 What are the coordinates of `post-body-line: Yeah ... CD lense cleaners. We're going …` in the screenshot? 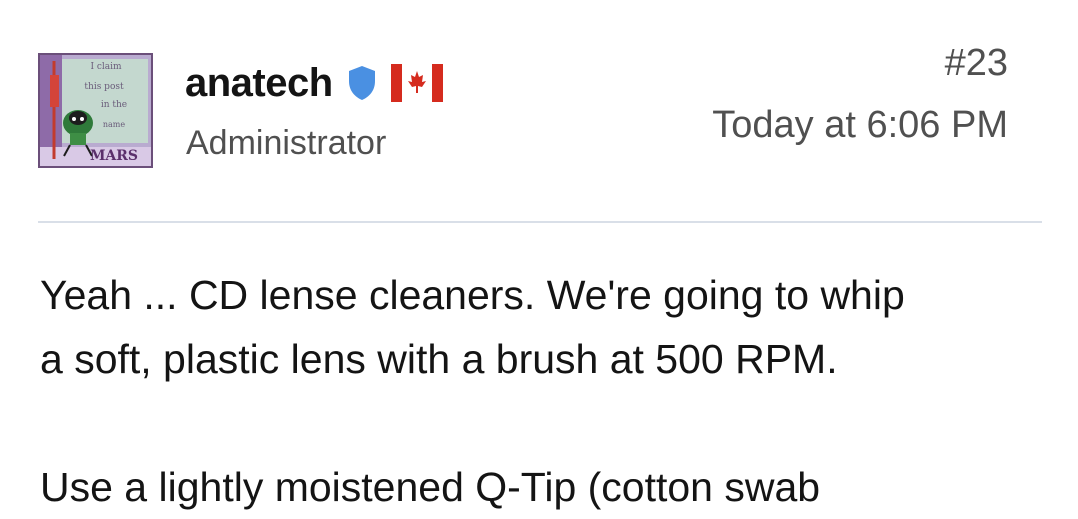 It's located at (472, 295).